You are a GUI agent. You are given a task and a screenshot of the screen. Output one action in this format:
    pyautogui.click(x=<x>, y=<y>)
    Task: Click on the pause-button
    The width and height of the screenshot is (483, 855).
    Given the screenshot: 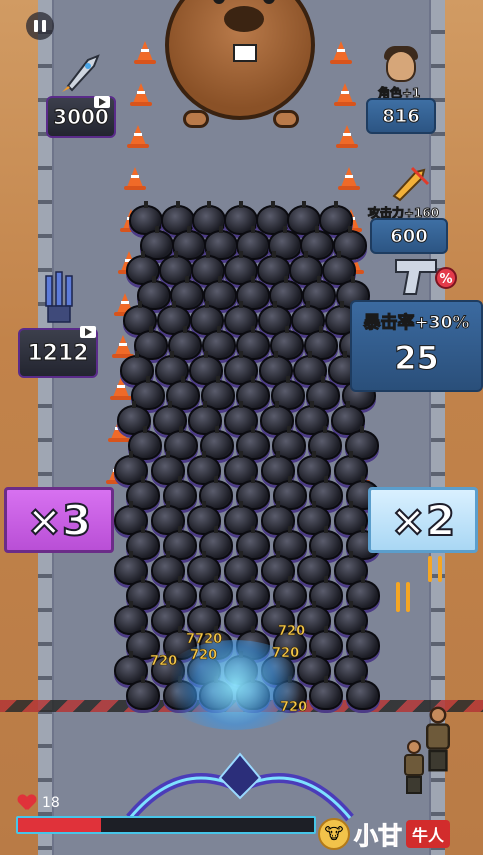 What is the action you would take?
    pyautogui.click(x=40, y=26)
    